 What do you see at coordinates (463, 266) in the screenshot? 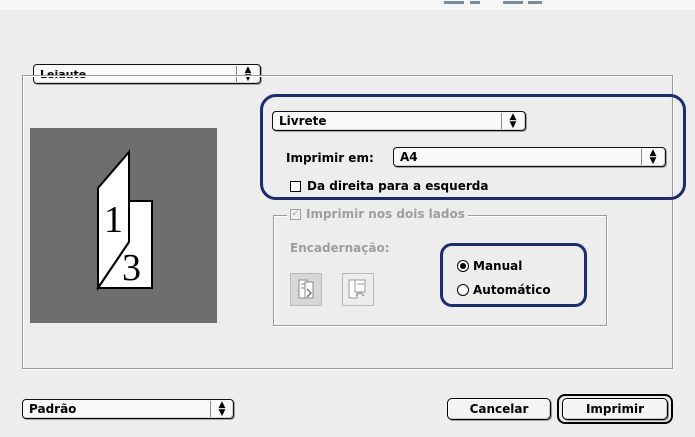
I see `manual-radio` at bounding box center [463, 266].